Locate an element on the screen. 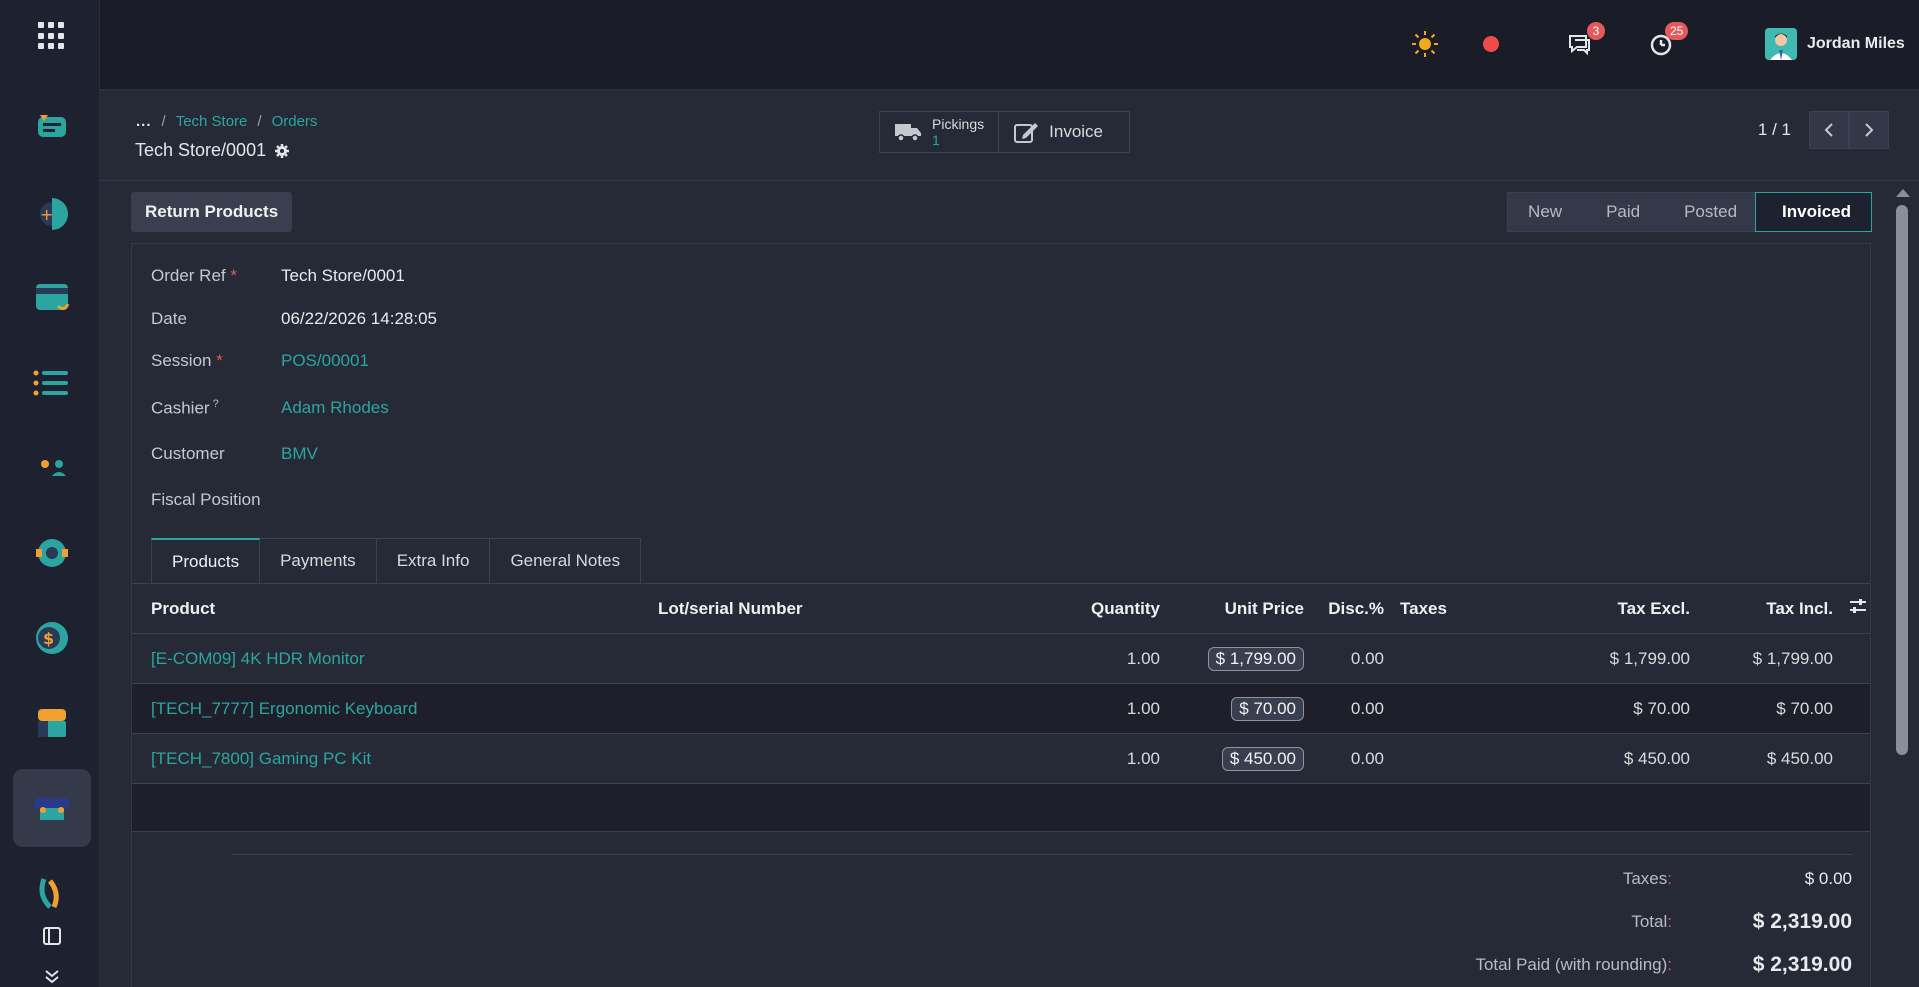 This screenshot has height=987, width=1919. tab-payments: Payments is located at coordinates (318, 560).